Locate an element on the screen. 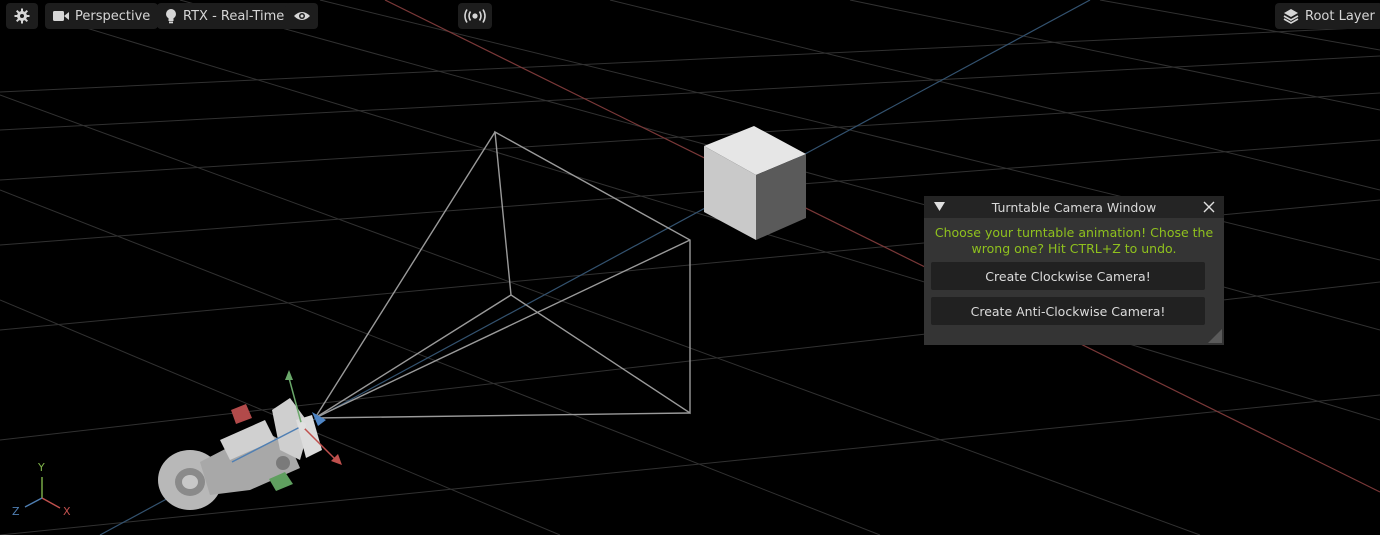 This screenshot has width=1380, height=535. visibility-button is located at coordinates (301, 16).